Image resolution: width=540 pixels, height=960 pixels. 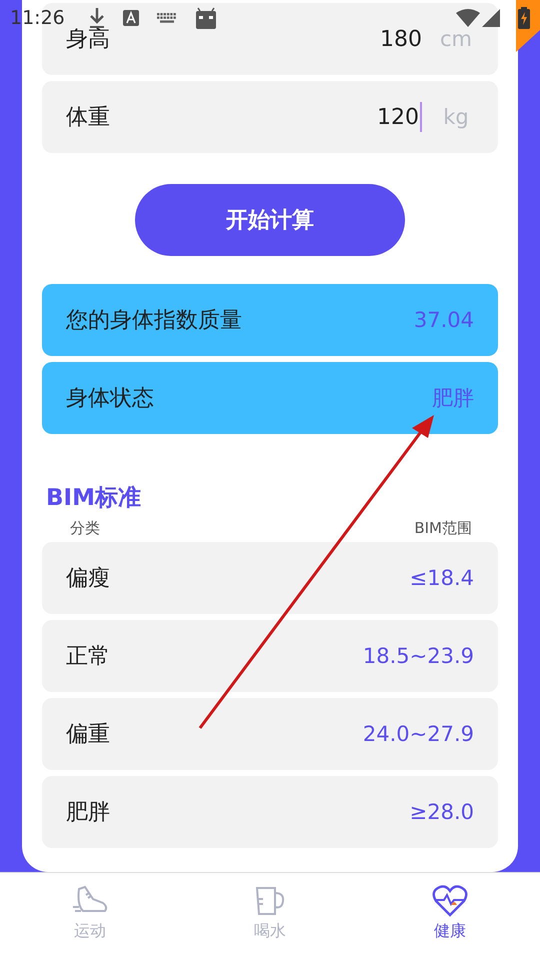 What do you see at coordinates (88, 579) in the screenshot?
I see `category-text: 偏瘦` at bounding box center [88, 579].